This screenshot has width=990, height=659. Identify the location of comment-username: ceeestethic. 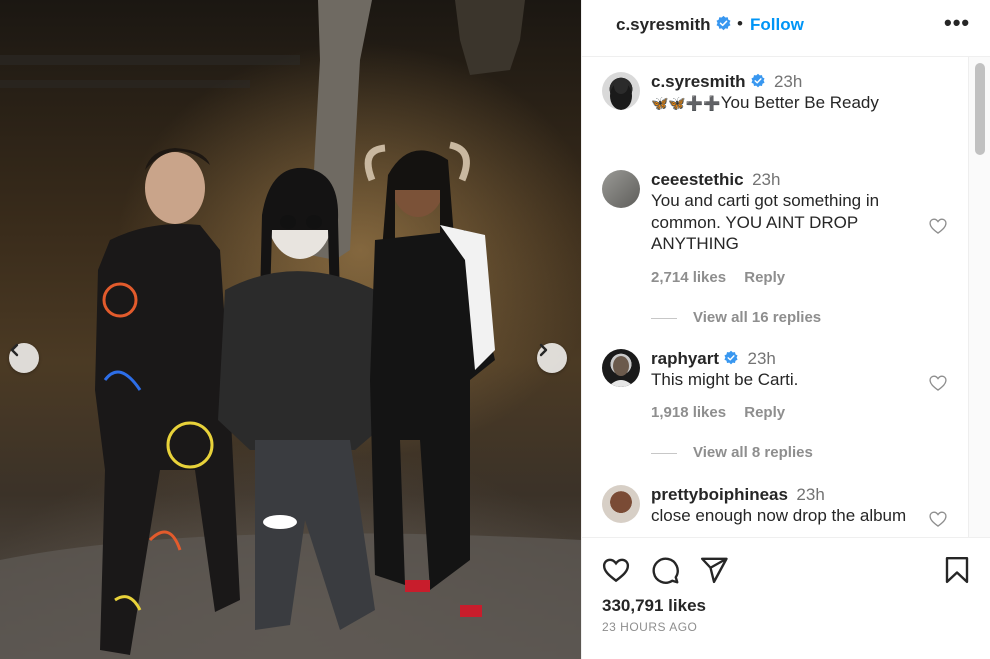
(697, 179).